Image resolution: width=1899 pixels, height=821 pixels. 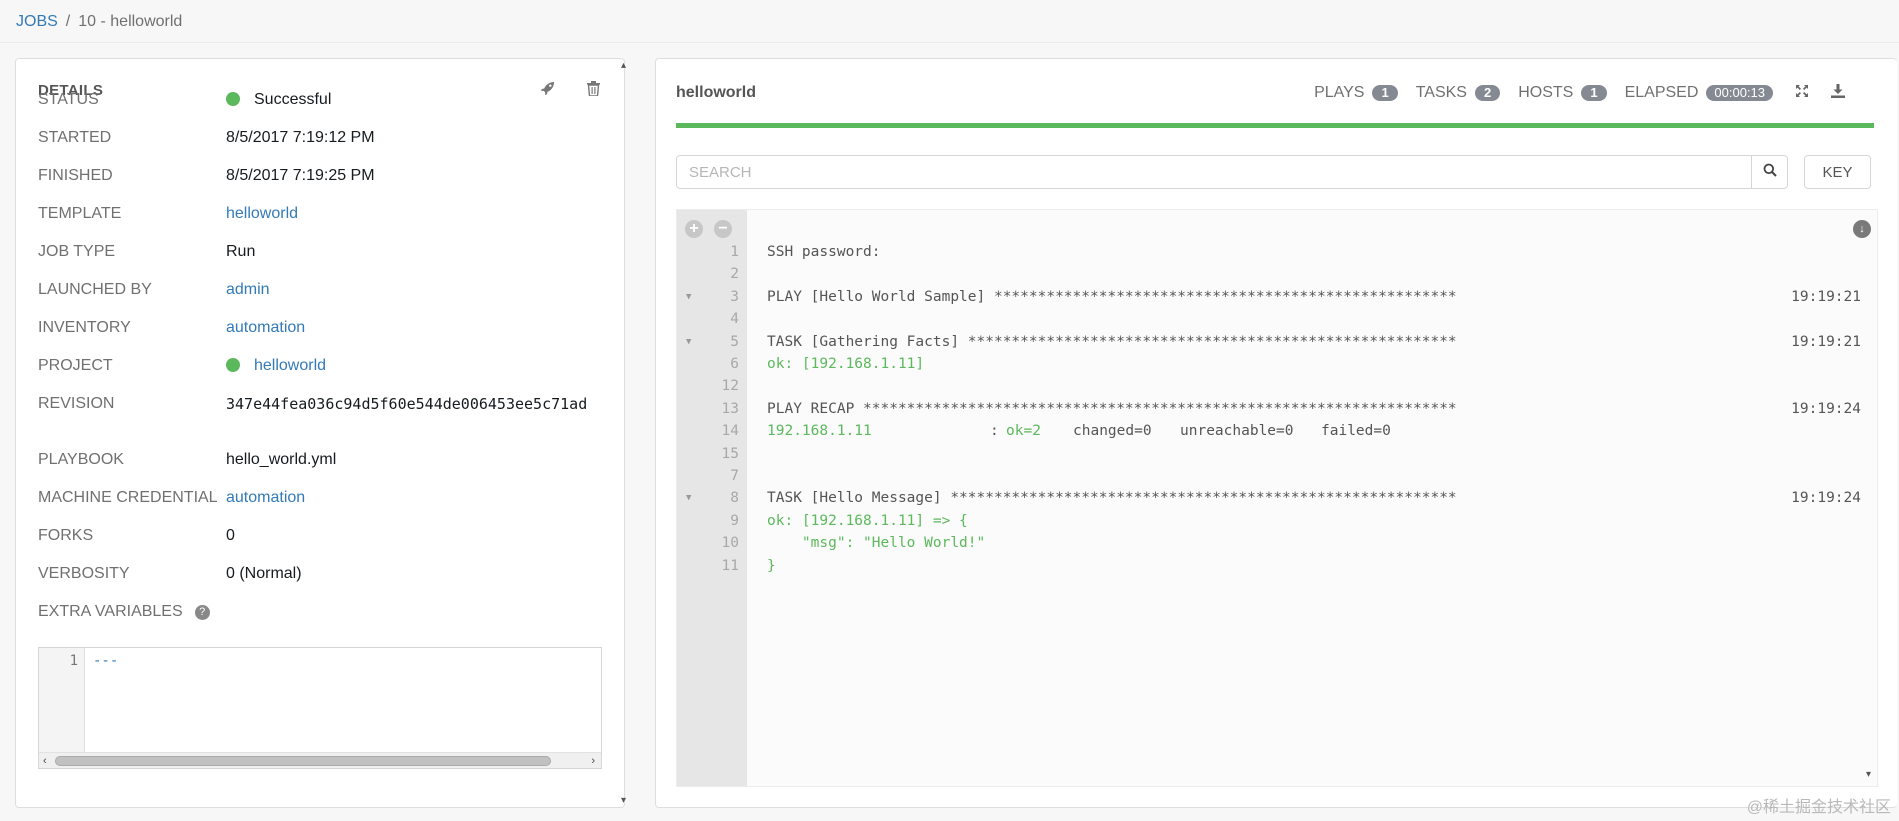 What do you see at coordinates (202, 612) in the screenshot?
I see `help-question-icon: ?` at bounding box center [202, 612].